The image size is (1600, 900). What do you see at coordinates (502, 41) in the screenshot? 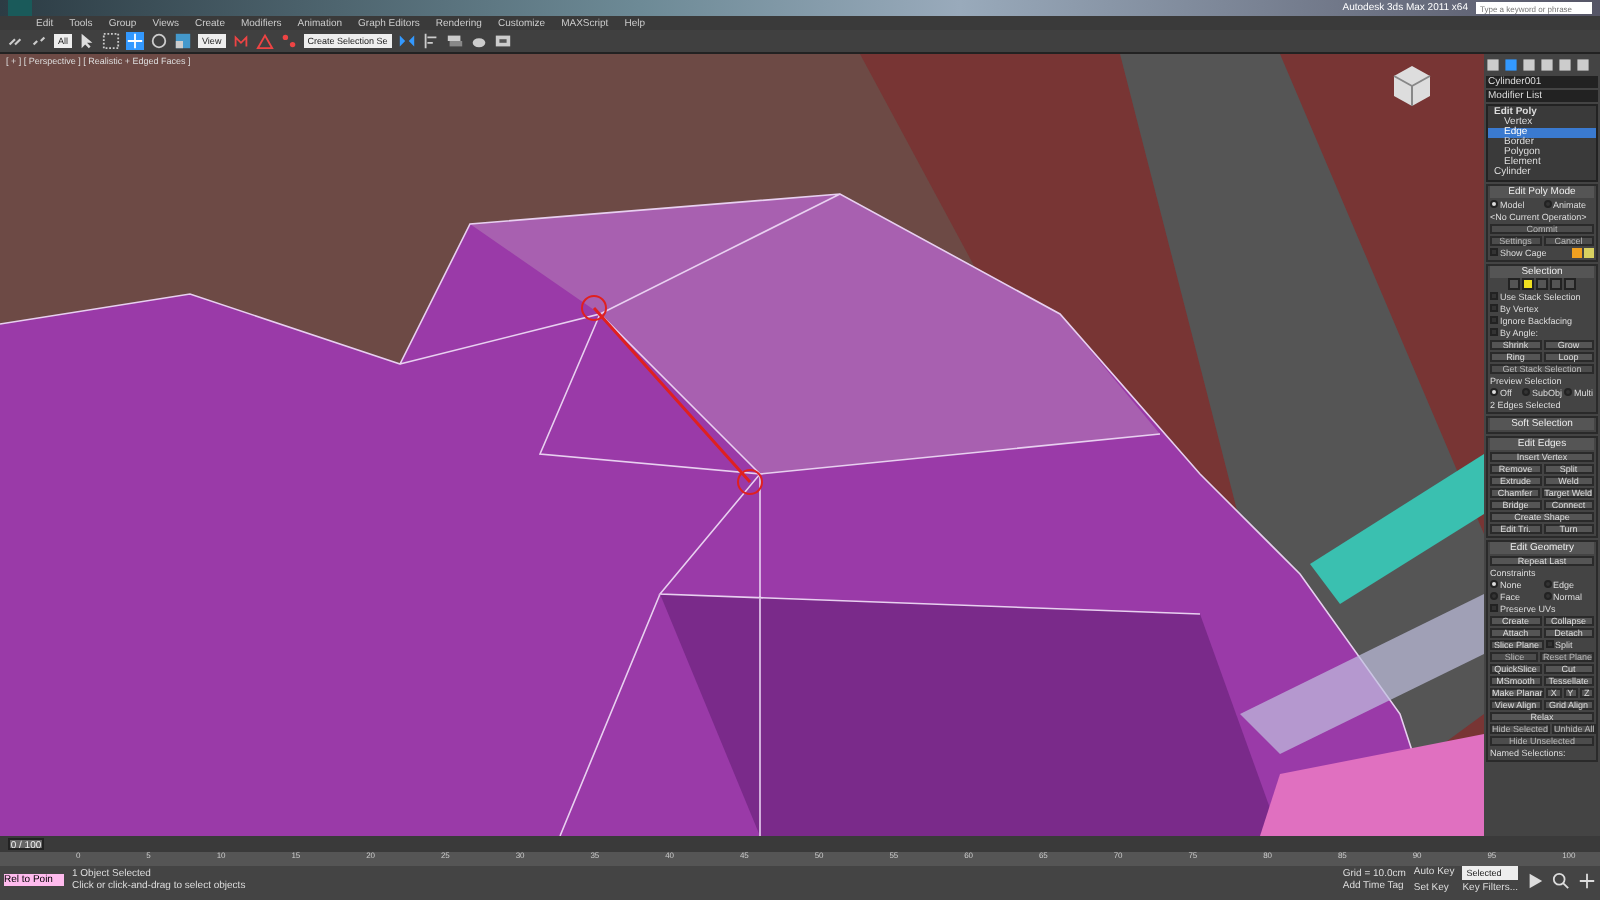
I see `render-icon` at bounding box center [502, 41].